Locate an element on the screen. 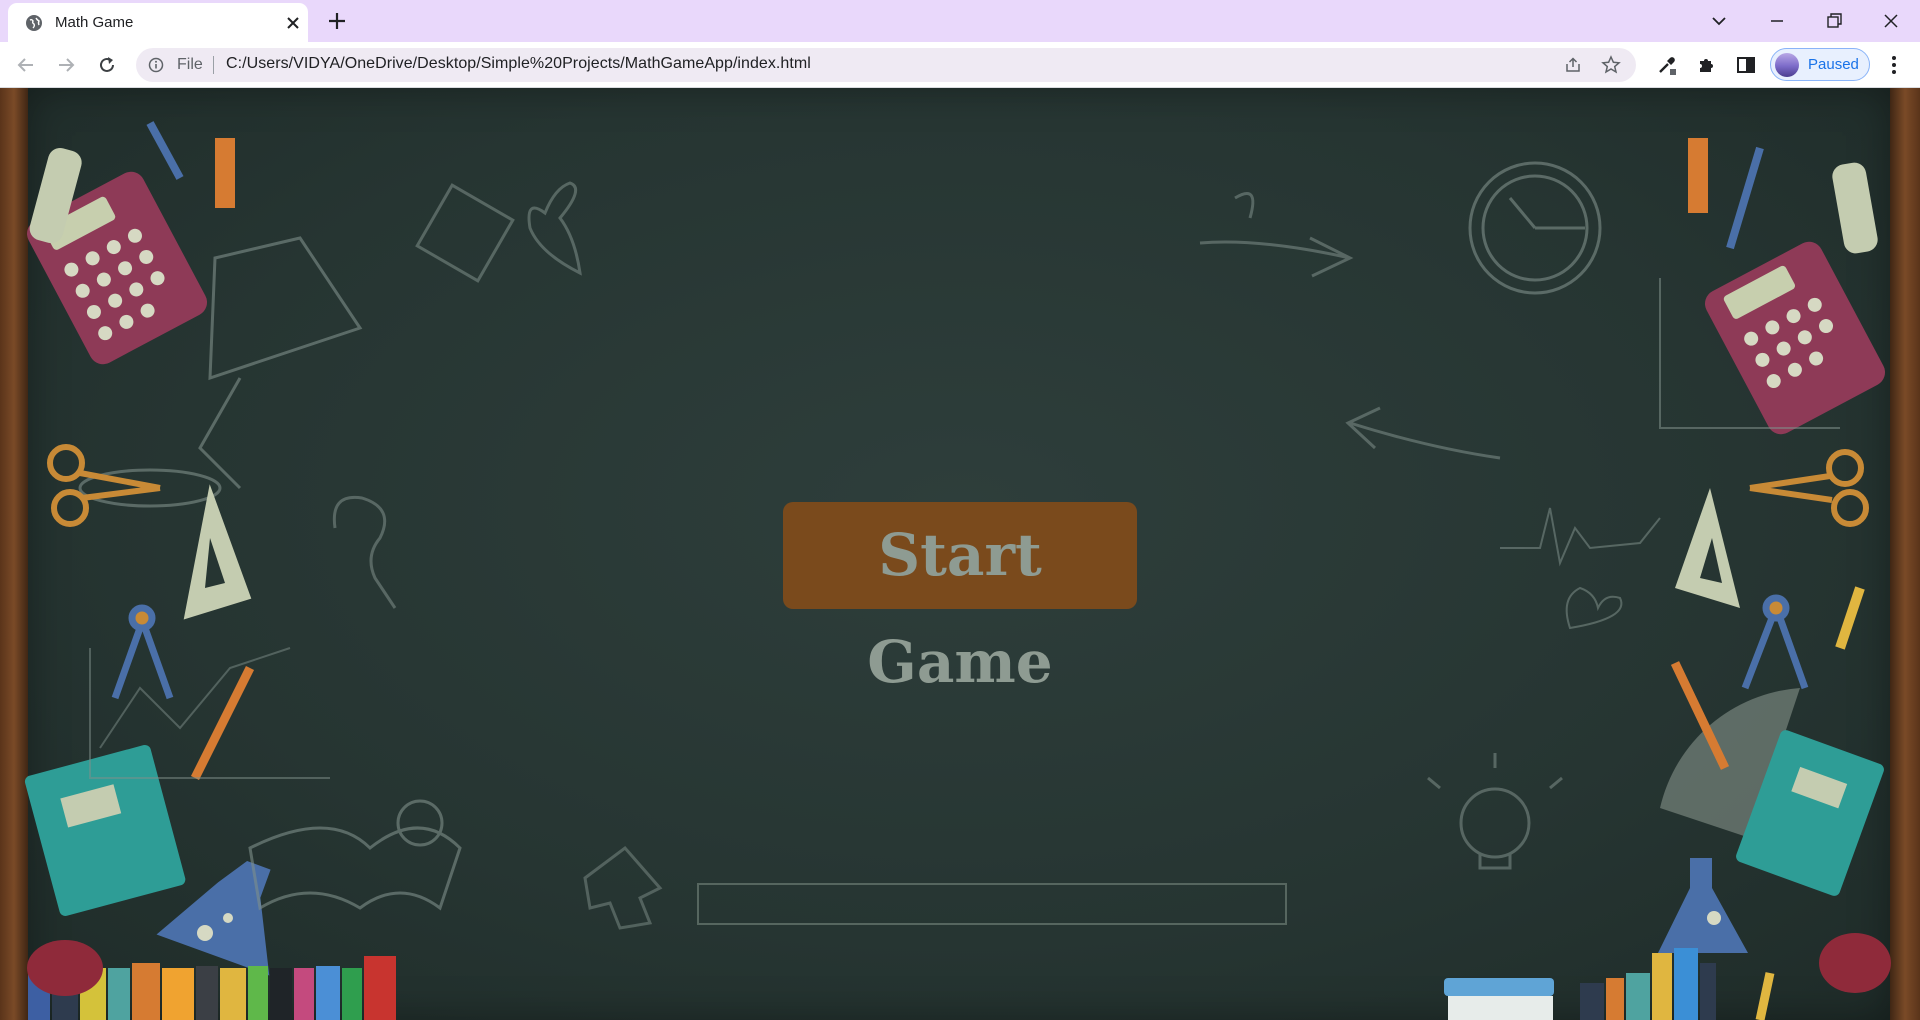  profile-status: Paused is located at coordinates (1833, 64).